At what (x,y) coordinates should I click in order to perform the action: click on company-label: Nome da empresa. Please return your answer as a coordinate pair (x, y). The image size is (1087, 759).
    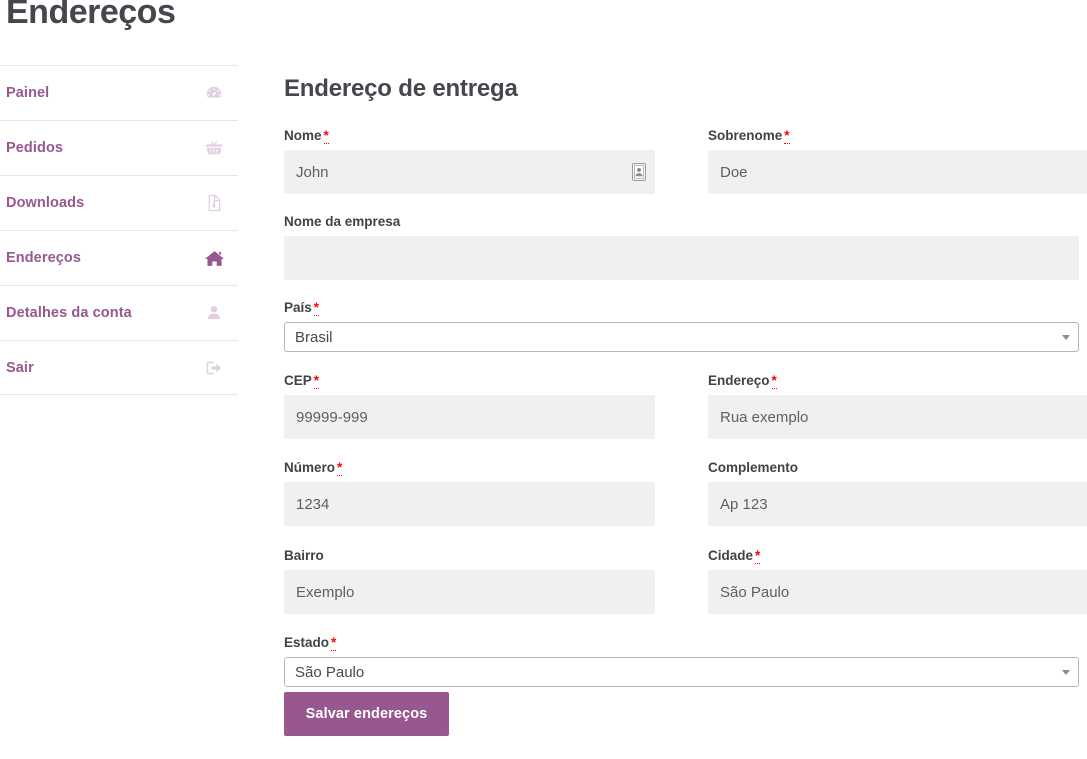
    Looking at the image, I should click on (342, 221).